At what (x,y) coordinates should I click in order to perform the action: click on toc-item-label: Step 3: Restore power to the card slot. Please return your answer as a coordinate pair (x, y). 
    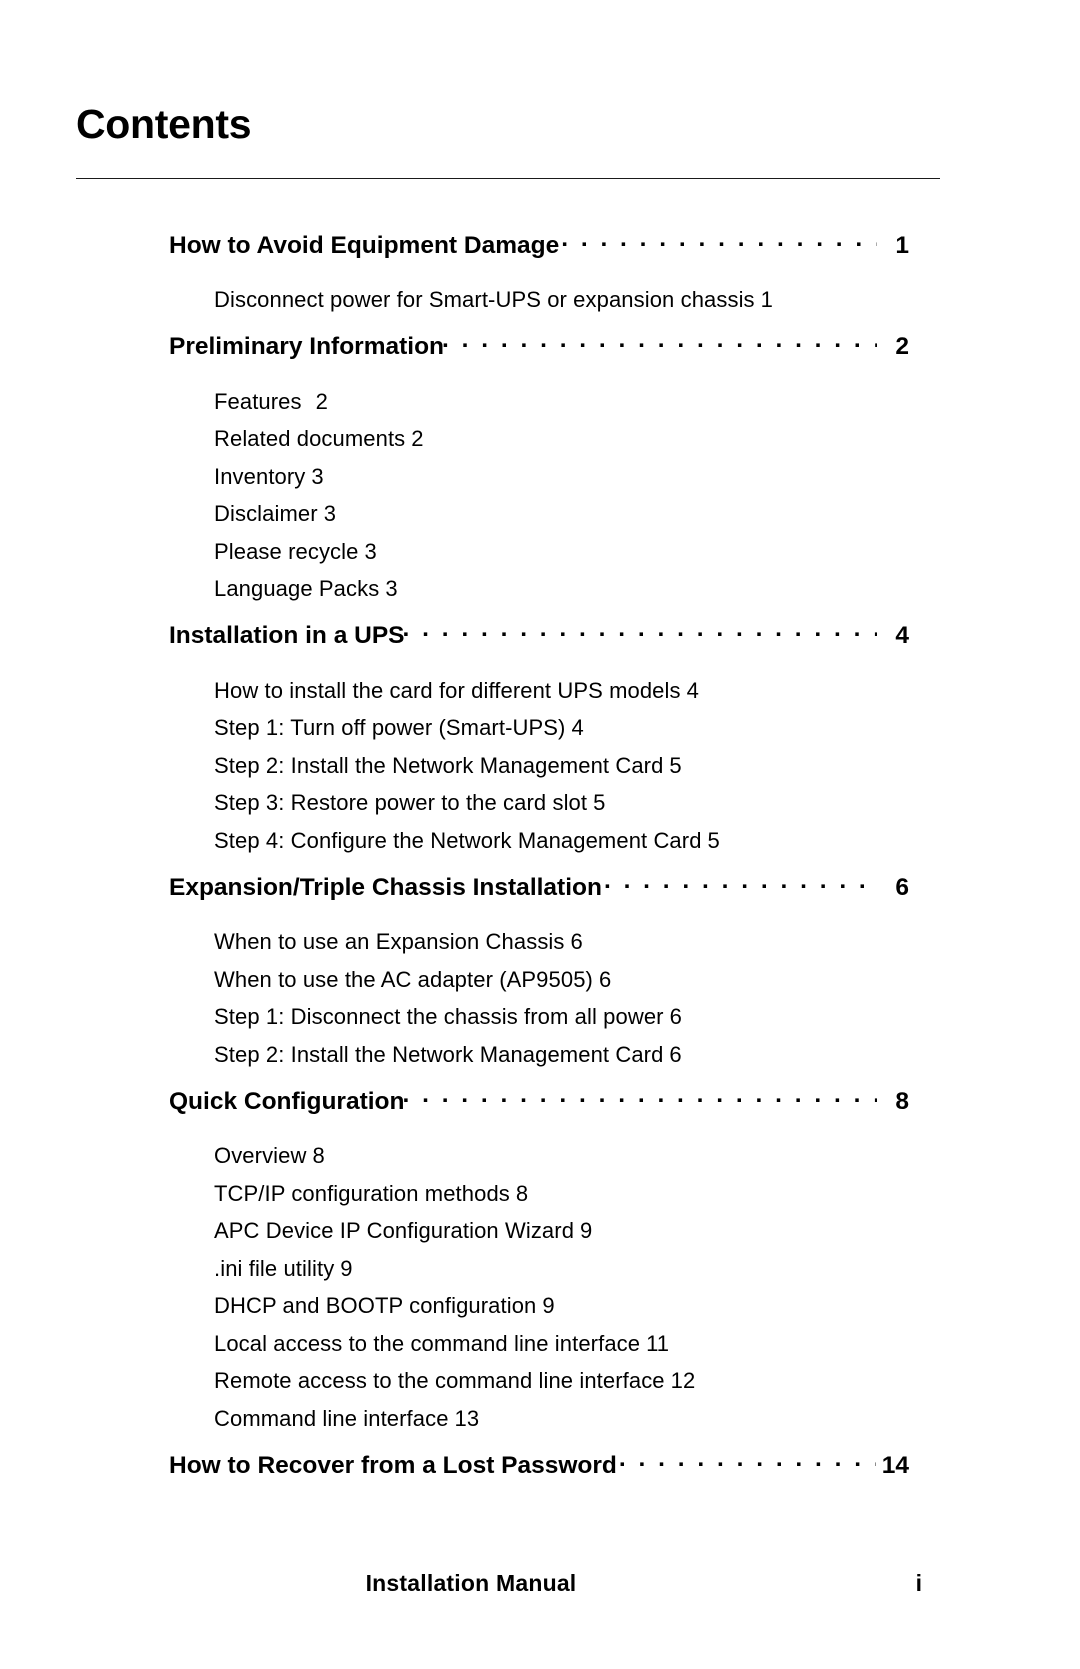
    Looking at the image, I should click on (401, 802).